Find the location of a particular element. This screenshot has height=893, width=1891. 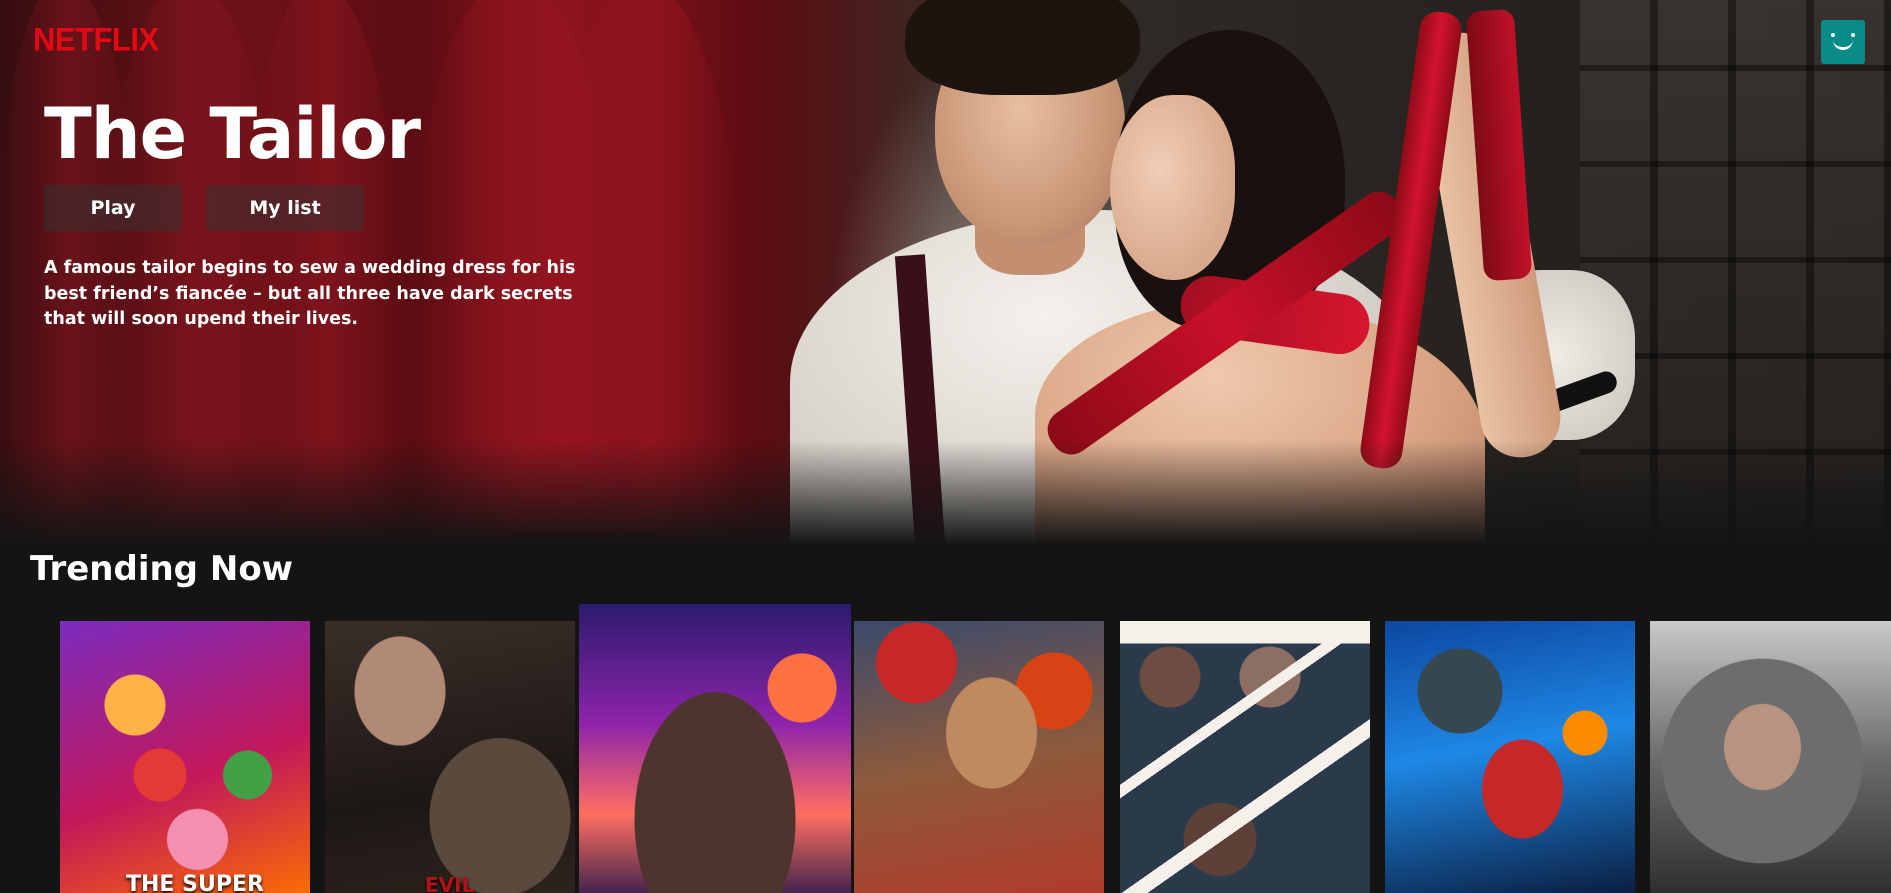

my-list-button: My list is located at coordinates (285, 208).